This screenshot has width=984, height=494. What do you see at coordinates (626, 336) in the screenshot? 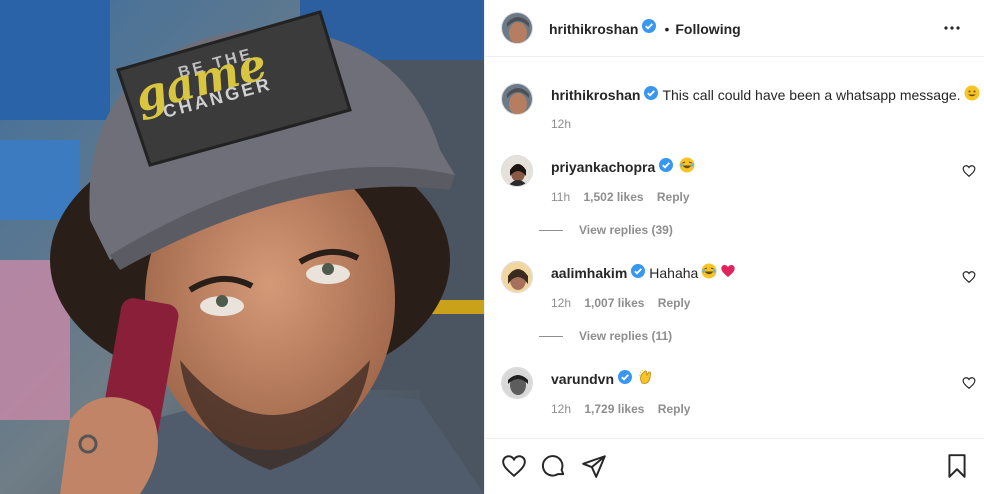
I see `view-replies-label: View replies (11)` at bounding box center [626, 336].